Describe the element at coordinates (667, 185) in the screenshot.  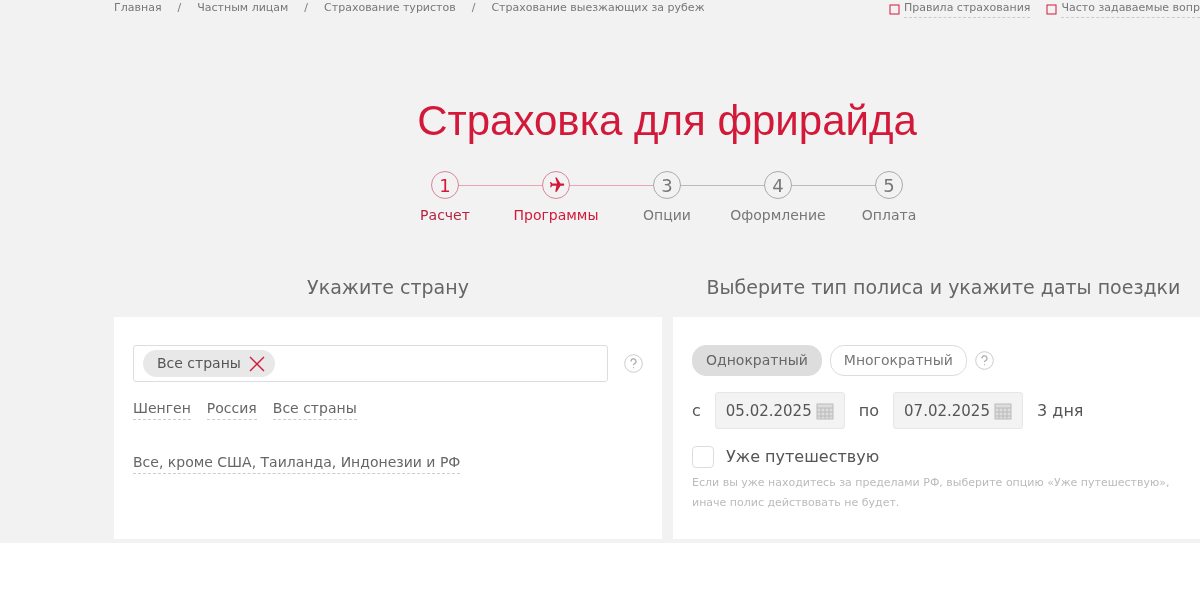
I see `step-circle: 3` at that location.